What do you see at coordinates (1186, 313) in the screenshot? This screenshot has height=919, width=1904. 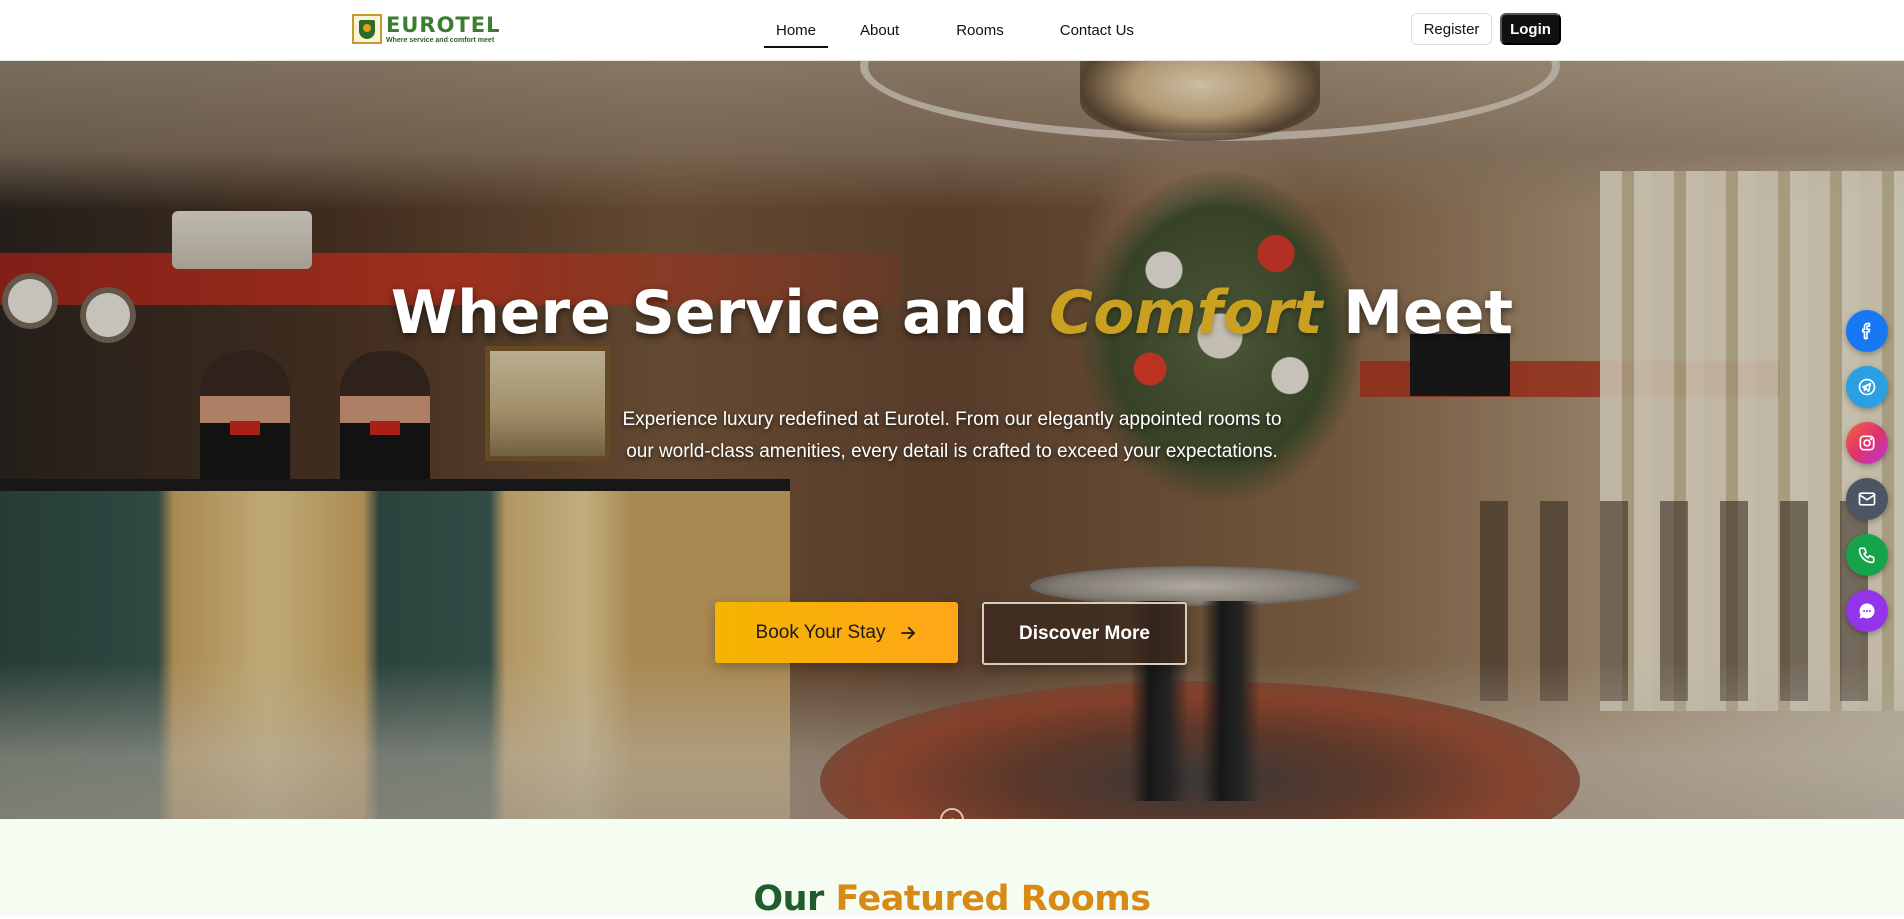 I see `hero-title-accent: Comfort` at bounding box center [1186, 313].